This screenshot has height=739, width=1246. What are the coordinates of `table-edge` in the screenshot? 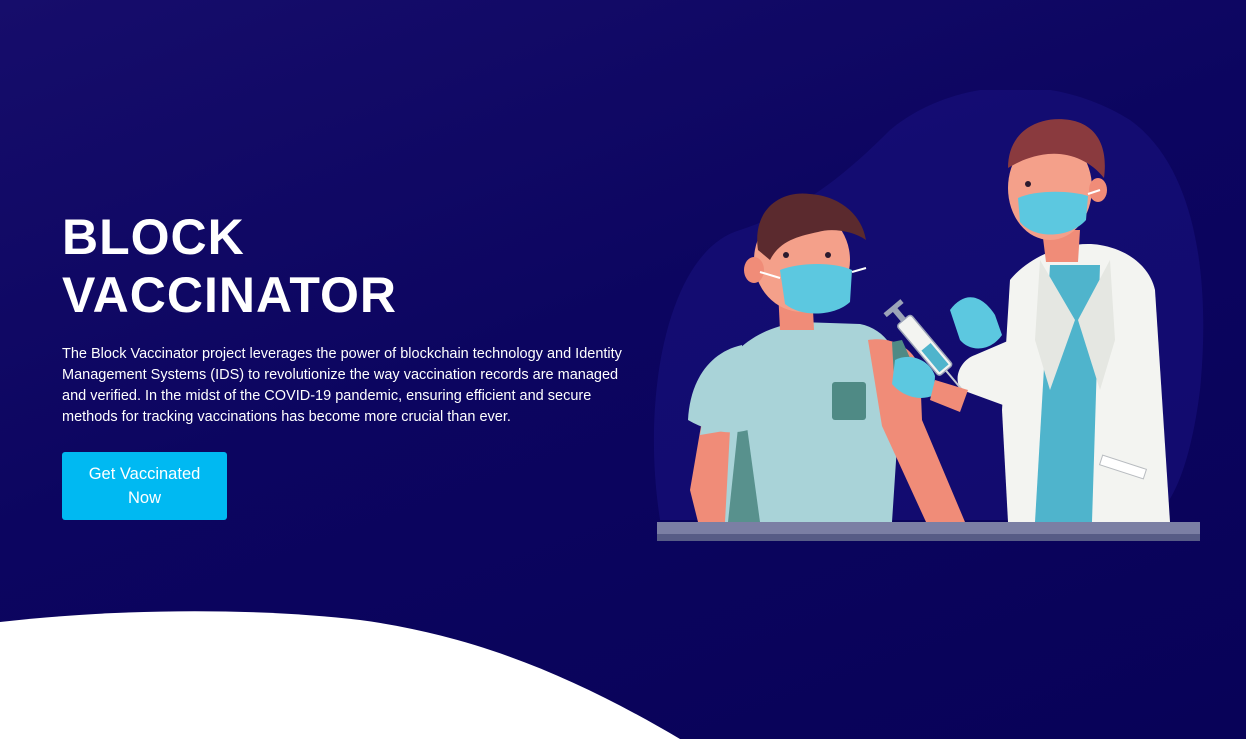 It's located at (928, 537).